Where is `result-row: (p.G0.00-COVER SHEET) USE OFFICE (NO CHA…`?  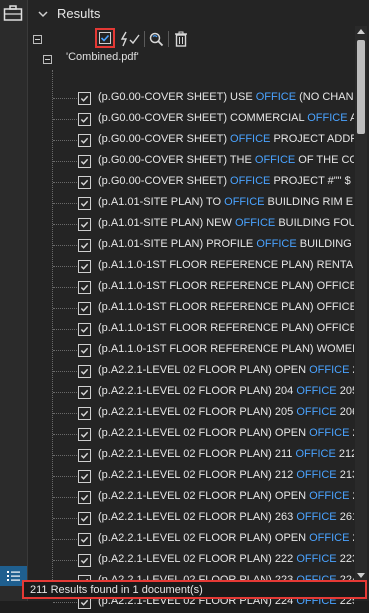 result-row: (p.G0.00-COVER SHEET) USE OFFICE (NO CHA… is located at coordinates (193, 98).